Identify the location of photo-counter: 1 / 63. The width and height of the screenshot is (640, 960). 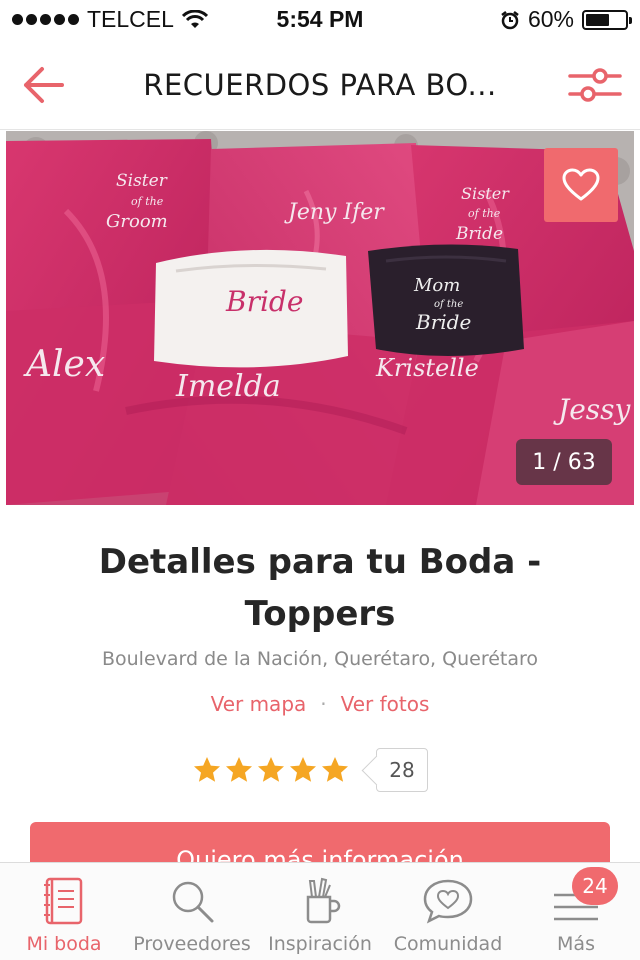
(564, 462).